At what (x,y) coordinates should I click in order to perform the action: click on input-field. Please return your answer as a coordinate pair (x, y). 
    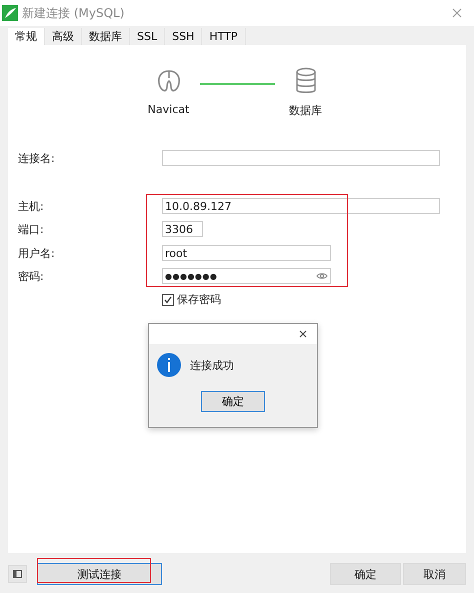
    Looking at the image, I should click on (301, 158).